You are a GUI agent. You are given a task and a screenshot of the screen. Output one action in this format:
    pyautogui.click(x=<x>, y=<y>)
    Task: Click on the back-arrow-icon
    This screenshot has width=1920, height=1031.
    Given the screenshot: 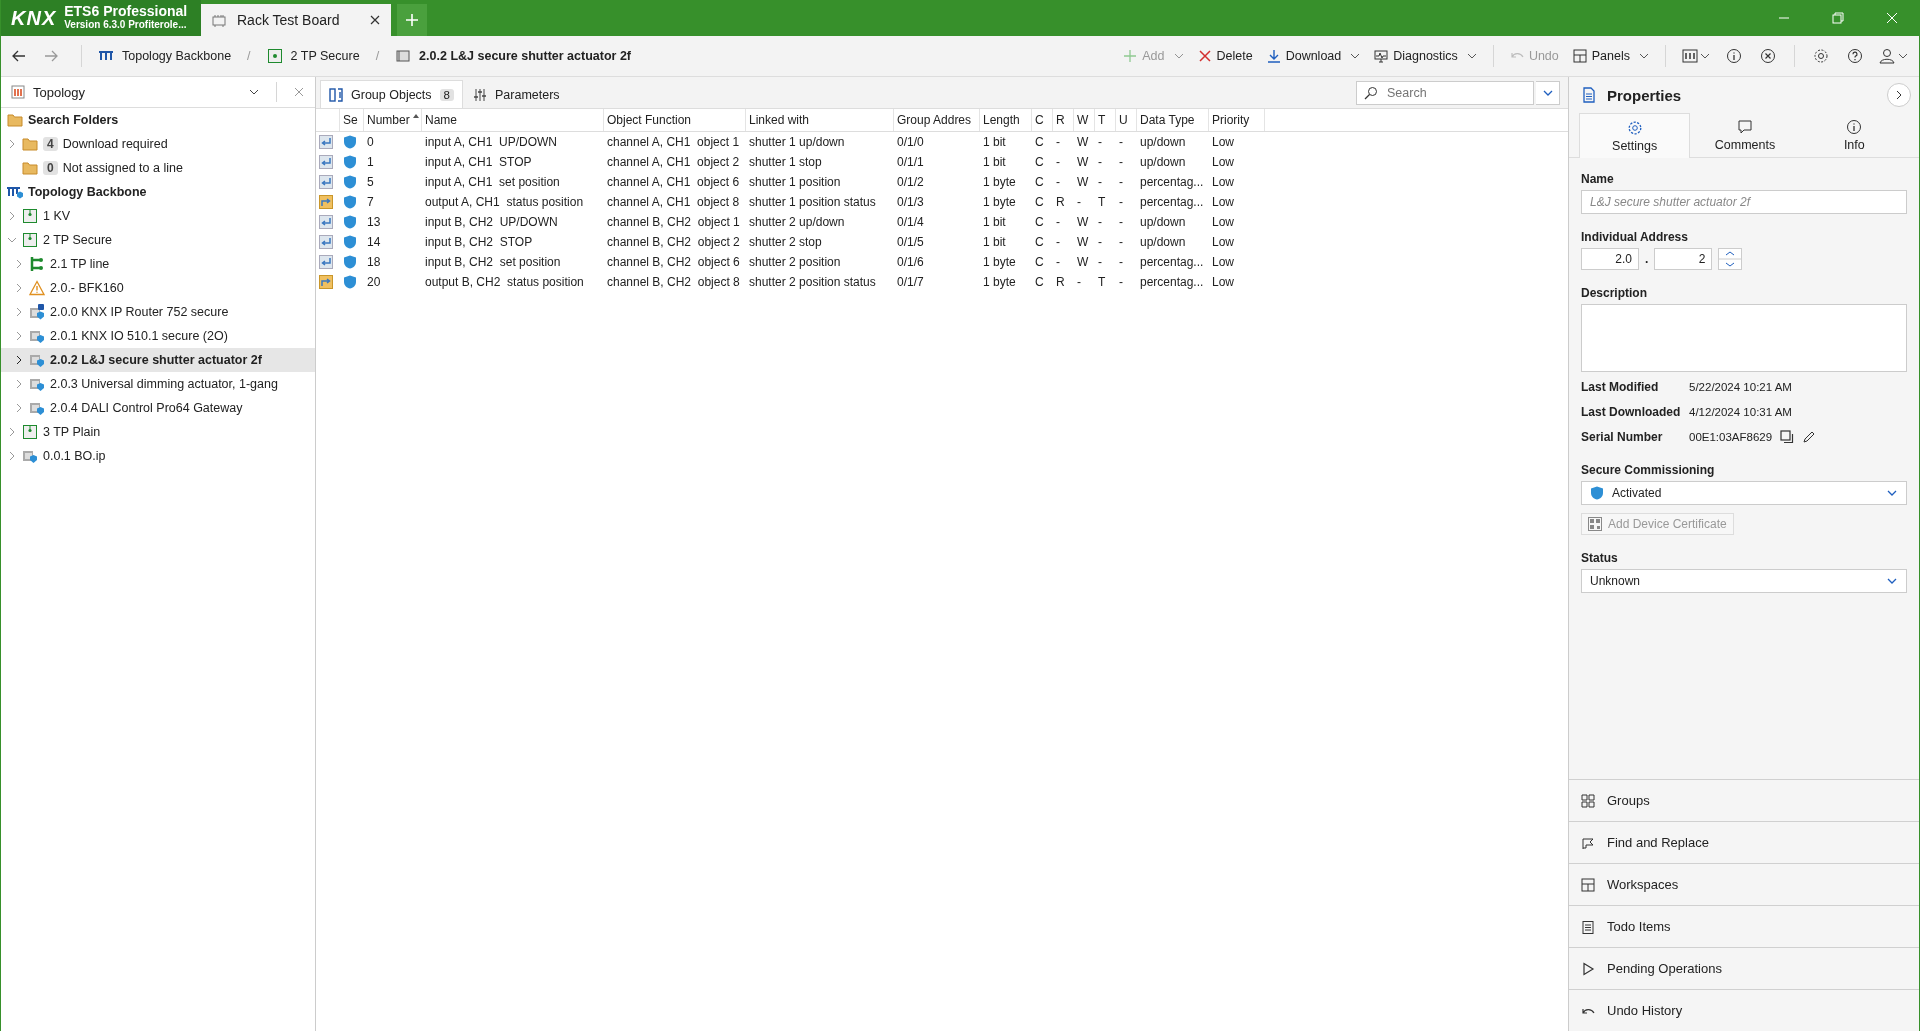 What is the action you would take?
    pyautogui.click(x=19, y=56)
    